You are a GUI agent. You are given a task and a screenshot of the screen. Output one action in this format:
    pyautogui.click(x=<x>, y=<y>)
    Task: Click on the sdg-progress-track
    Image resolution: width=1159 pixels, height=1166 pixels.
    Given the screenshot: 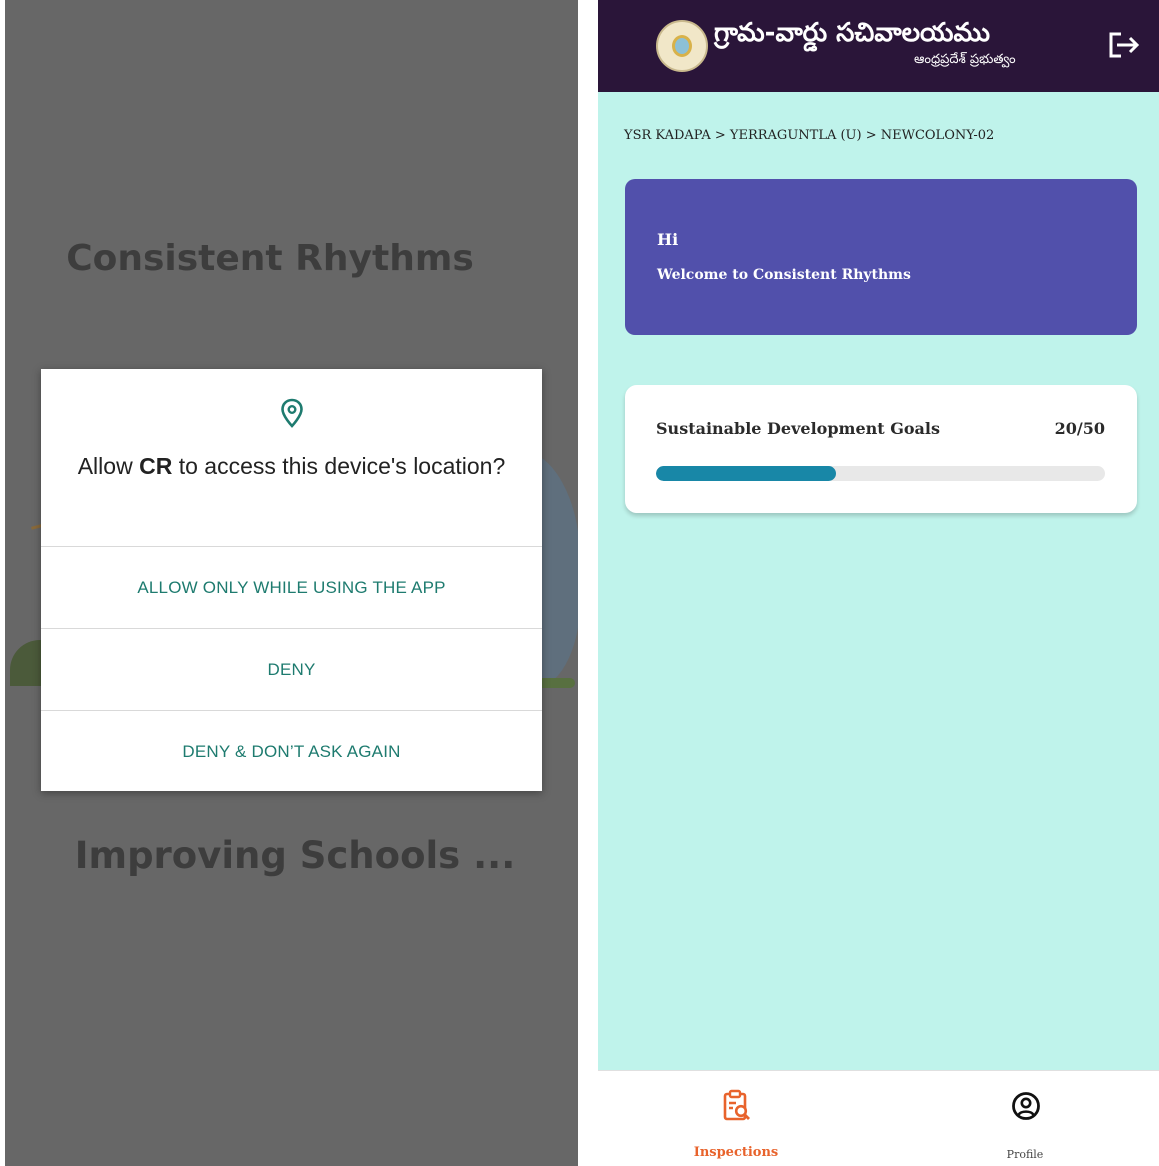 What is the action you would take?
    pyautogui.click(x=880, y=473)
    